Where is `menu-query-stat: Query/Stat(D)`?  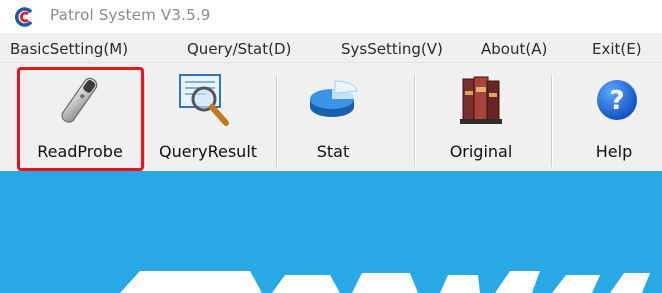 menu-query-stat: Query/Stat(D) is located at coordinates (239, 49).